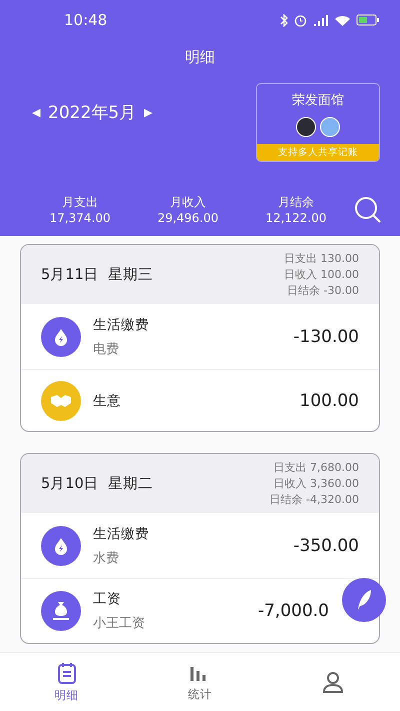 The image size is (400, 711). I want to click on entry-category: 生意, so click(107, 401).